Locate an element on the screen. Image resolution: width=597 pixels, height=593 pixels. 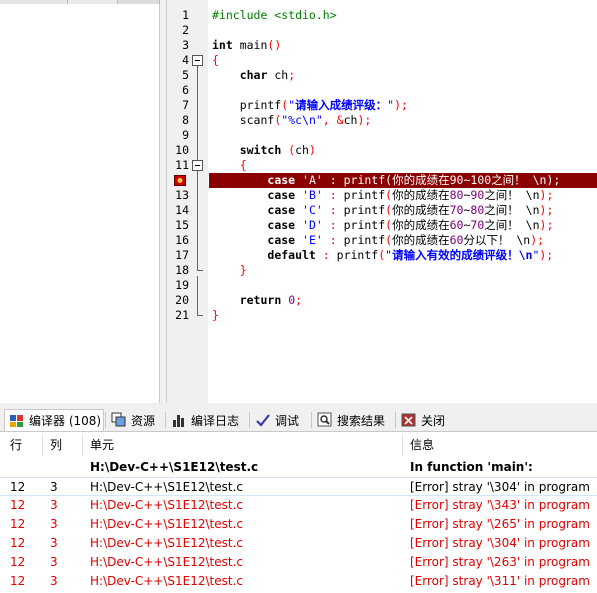
code-token: char is located at coordinates (253, 75).